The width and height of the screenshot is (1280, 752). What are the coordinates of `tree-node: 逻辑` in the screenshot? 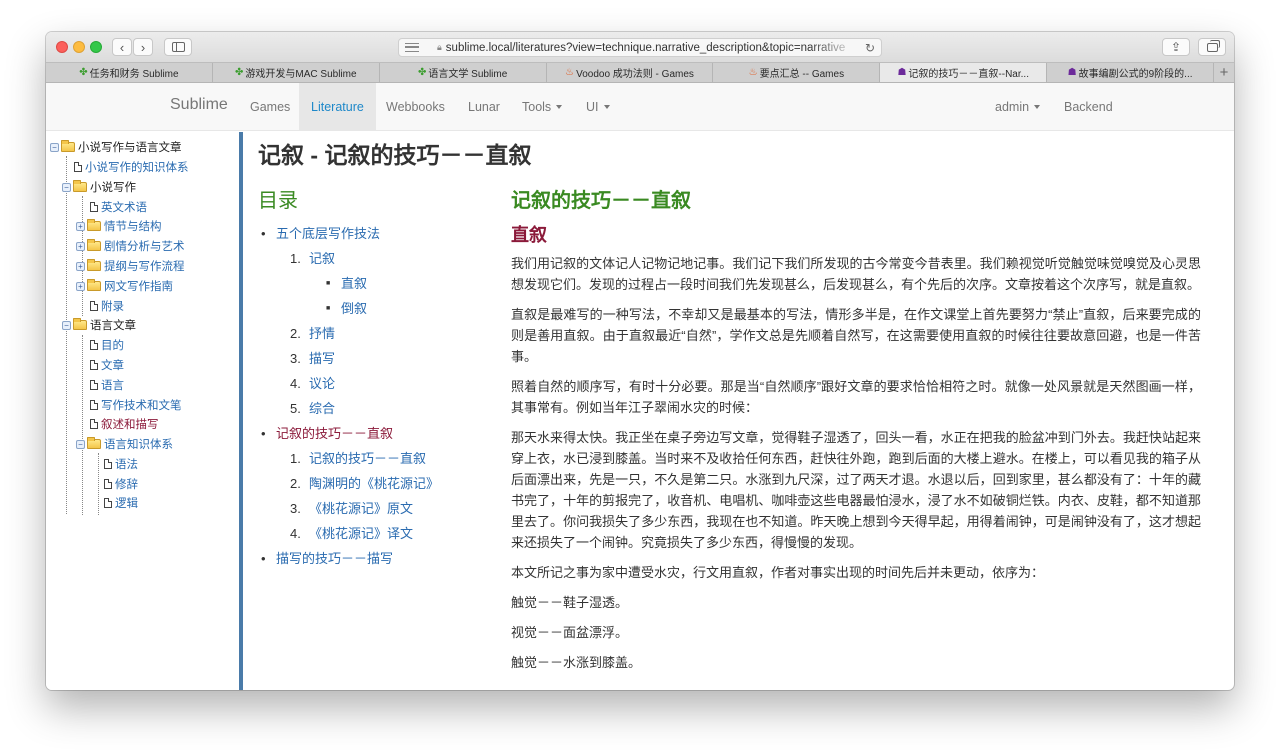 It's located at (121, 503).